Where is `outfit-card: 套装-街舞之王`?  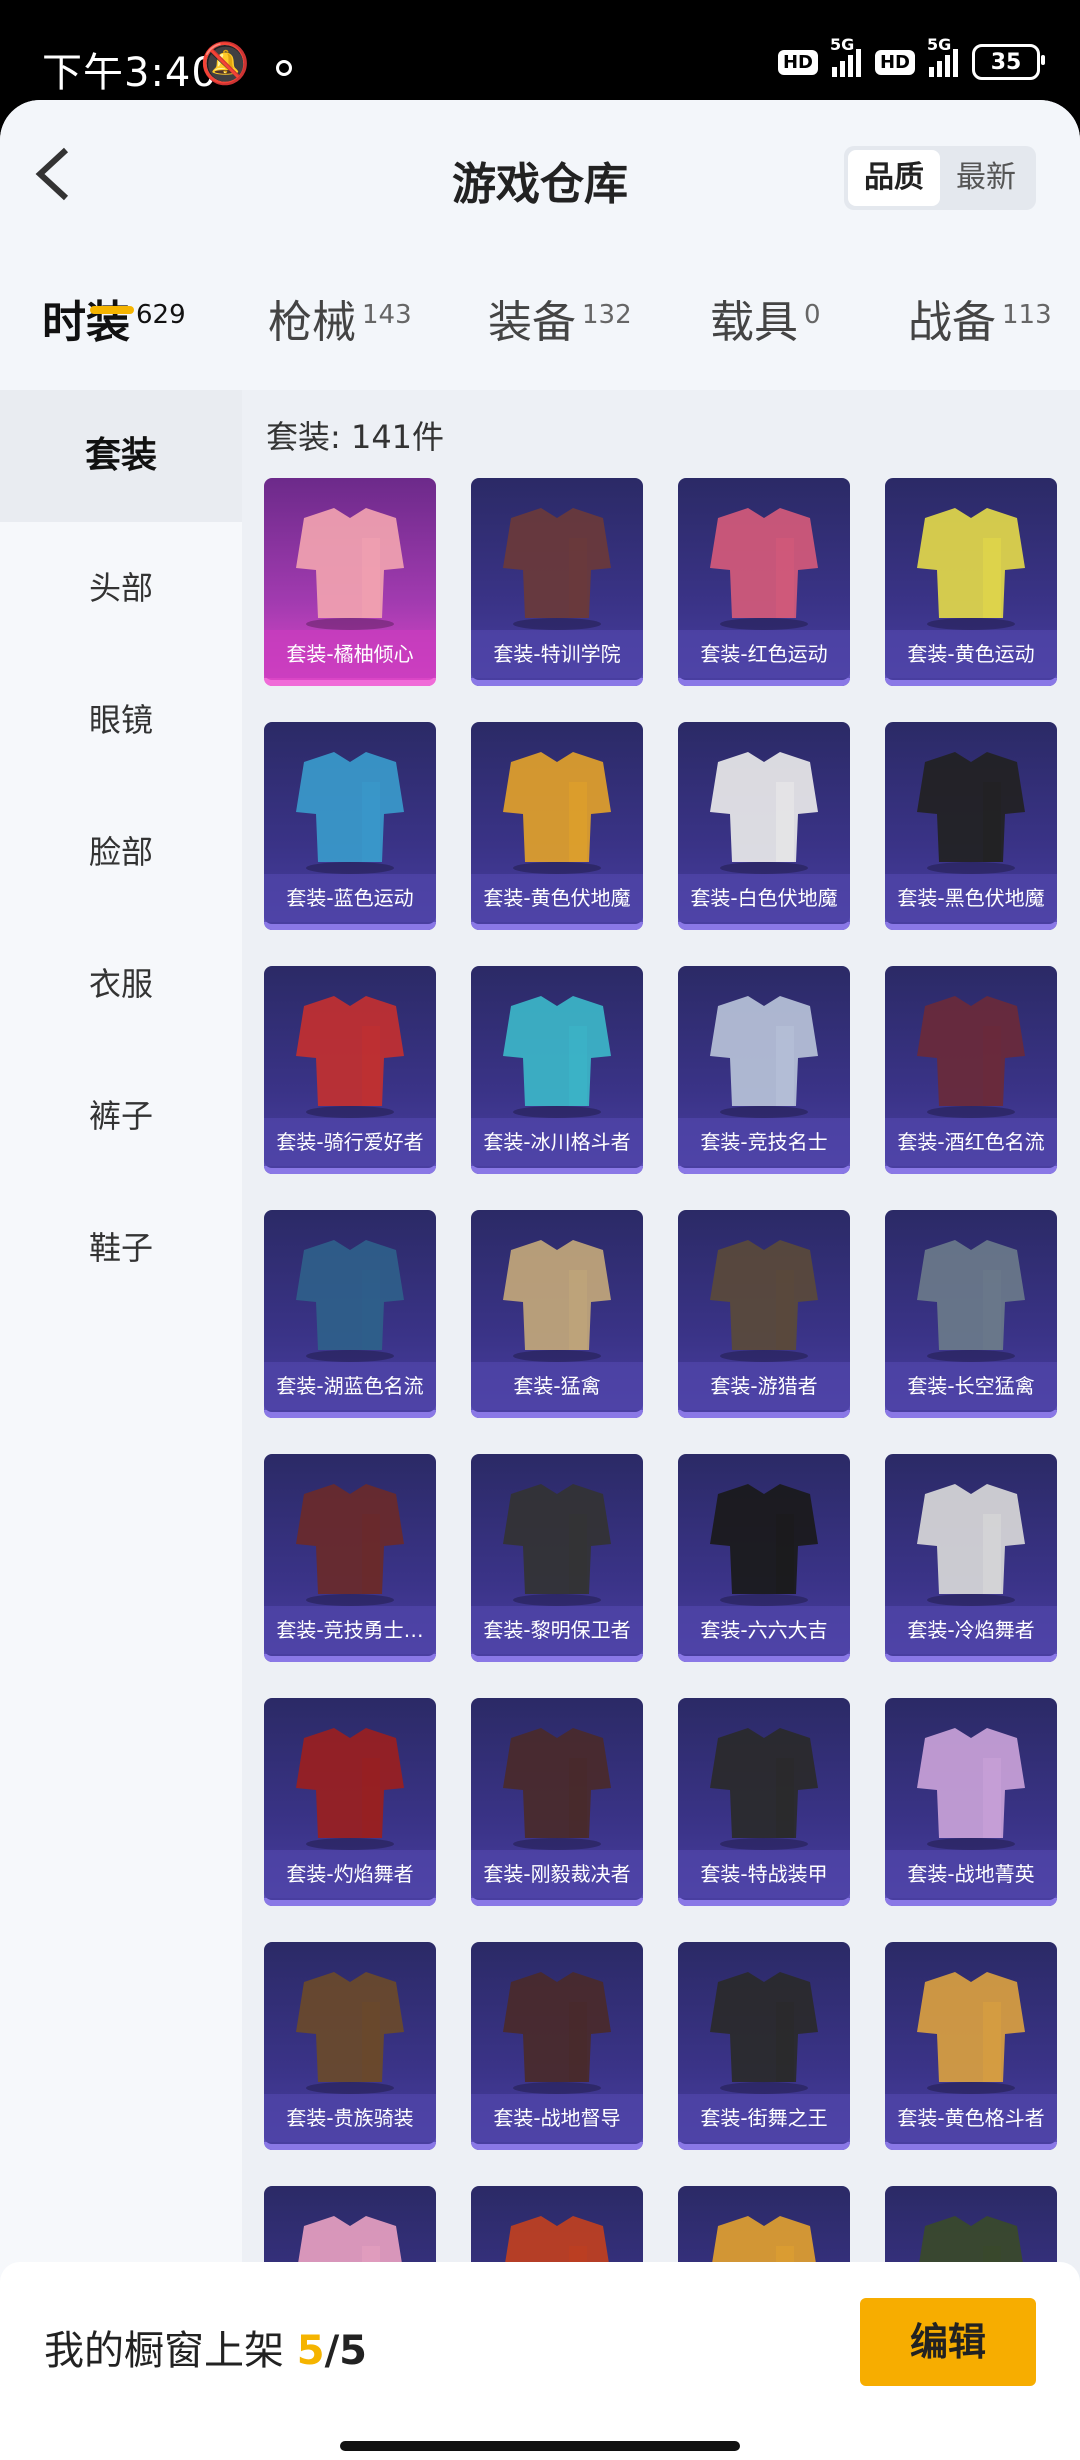 outfit-card: 套装-街舞之王 is located at coordinates (764, 2046).